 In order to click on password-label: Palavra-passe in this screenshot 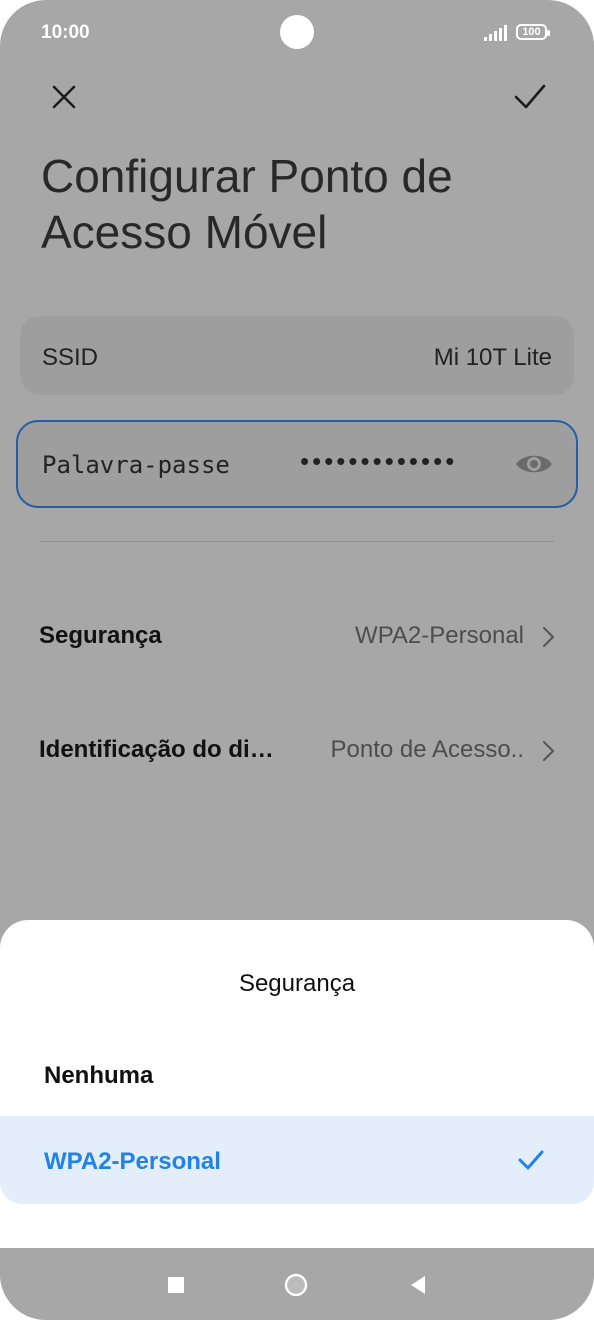, I will do `click(136, 465)`.